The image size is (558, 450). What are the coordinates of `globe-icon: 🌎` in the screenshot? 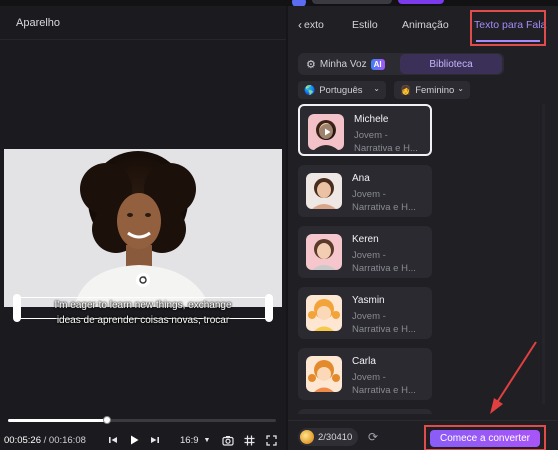 It's located at (310, 89).